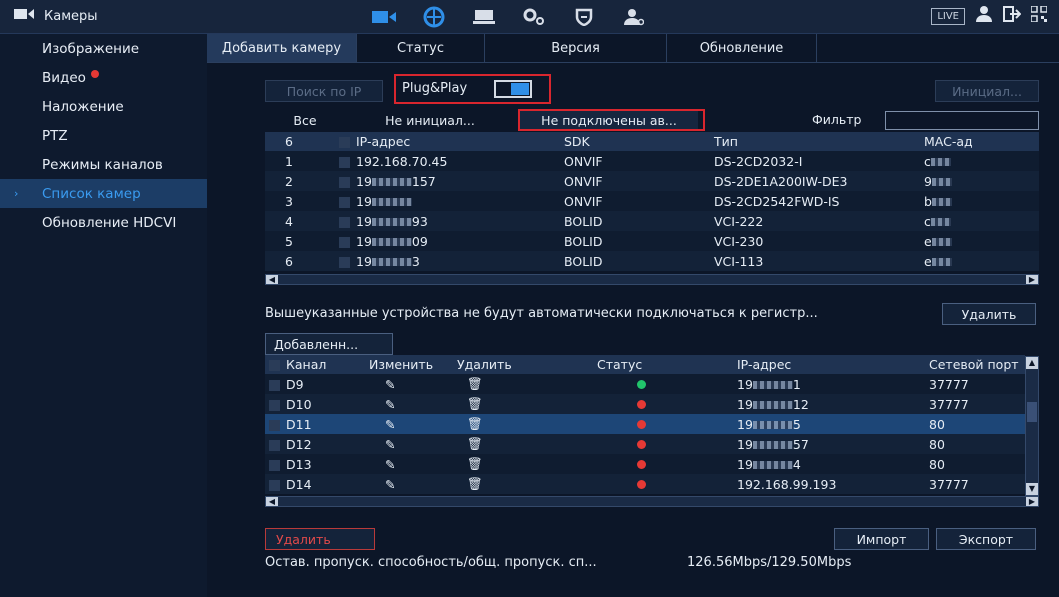 The image size is (1059, 597). I want to click on tab-update: Обновление, so click(742, 48).